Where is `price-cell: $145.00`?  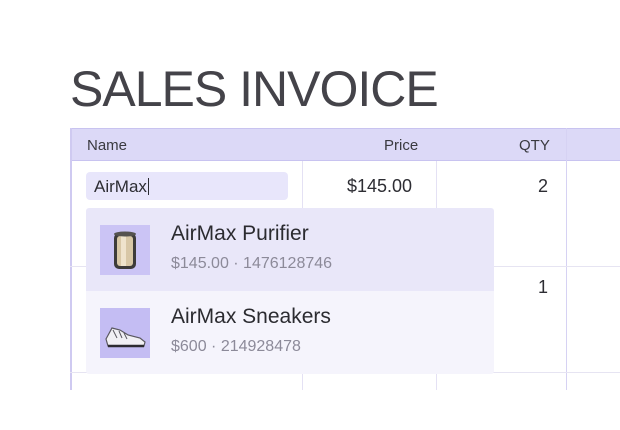
price-cell: $145.00 is located at coordinates (379, 186).